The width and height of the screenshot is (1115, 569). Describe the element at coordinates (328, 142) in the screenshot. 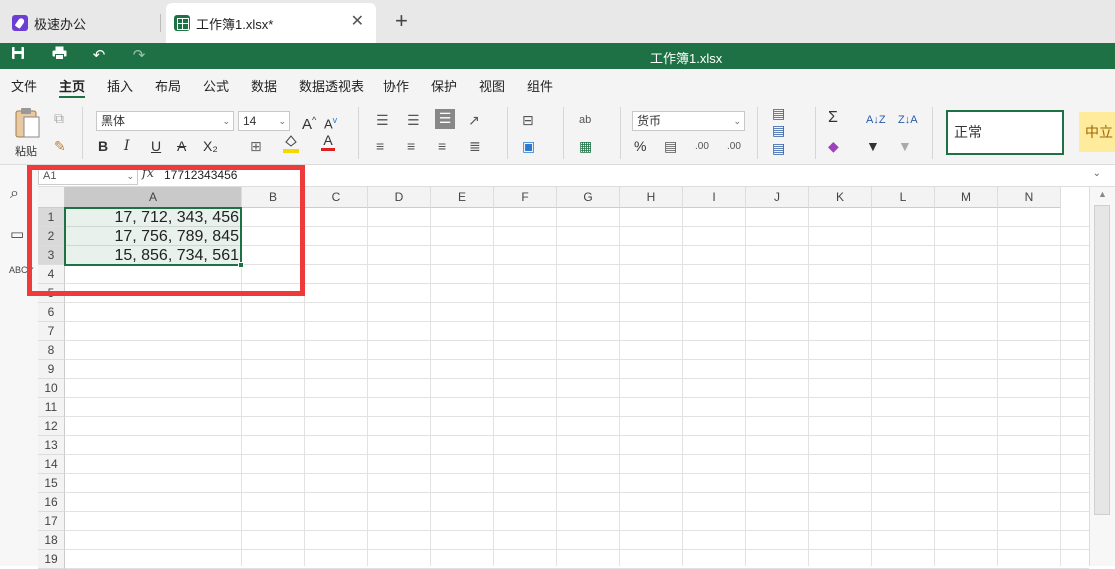

I see `font-color-button: A` at that location.